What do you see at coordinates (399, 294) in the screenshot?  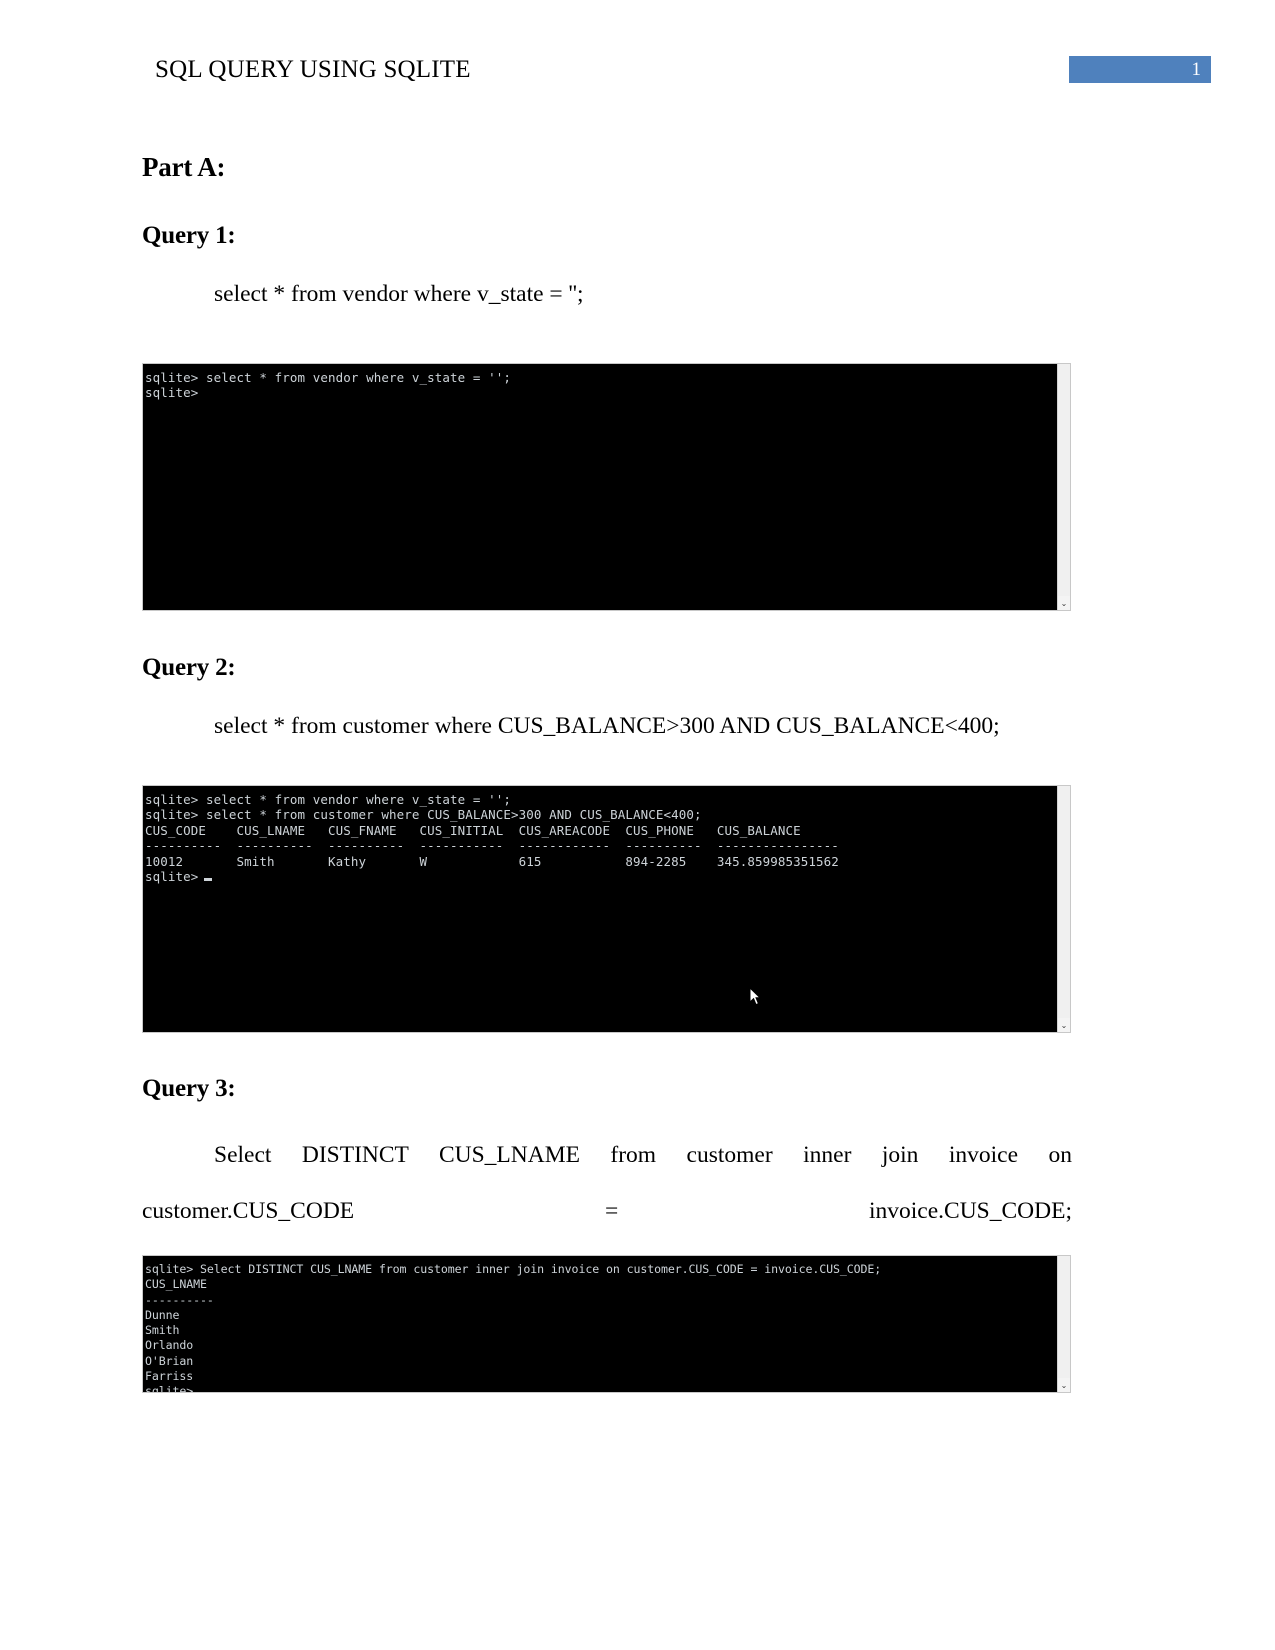 I see `query-1-sql: select * from vendor where v_state = '';` at bounding box center [399, 294].